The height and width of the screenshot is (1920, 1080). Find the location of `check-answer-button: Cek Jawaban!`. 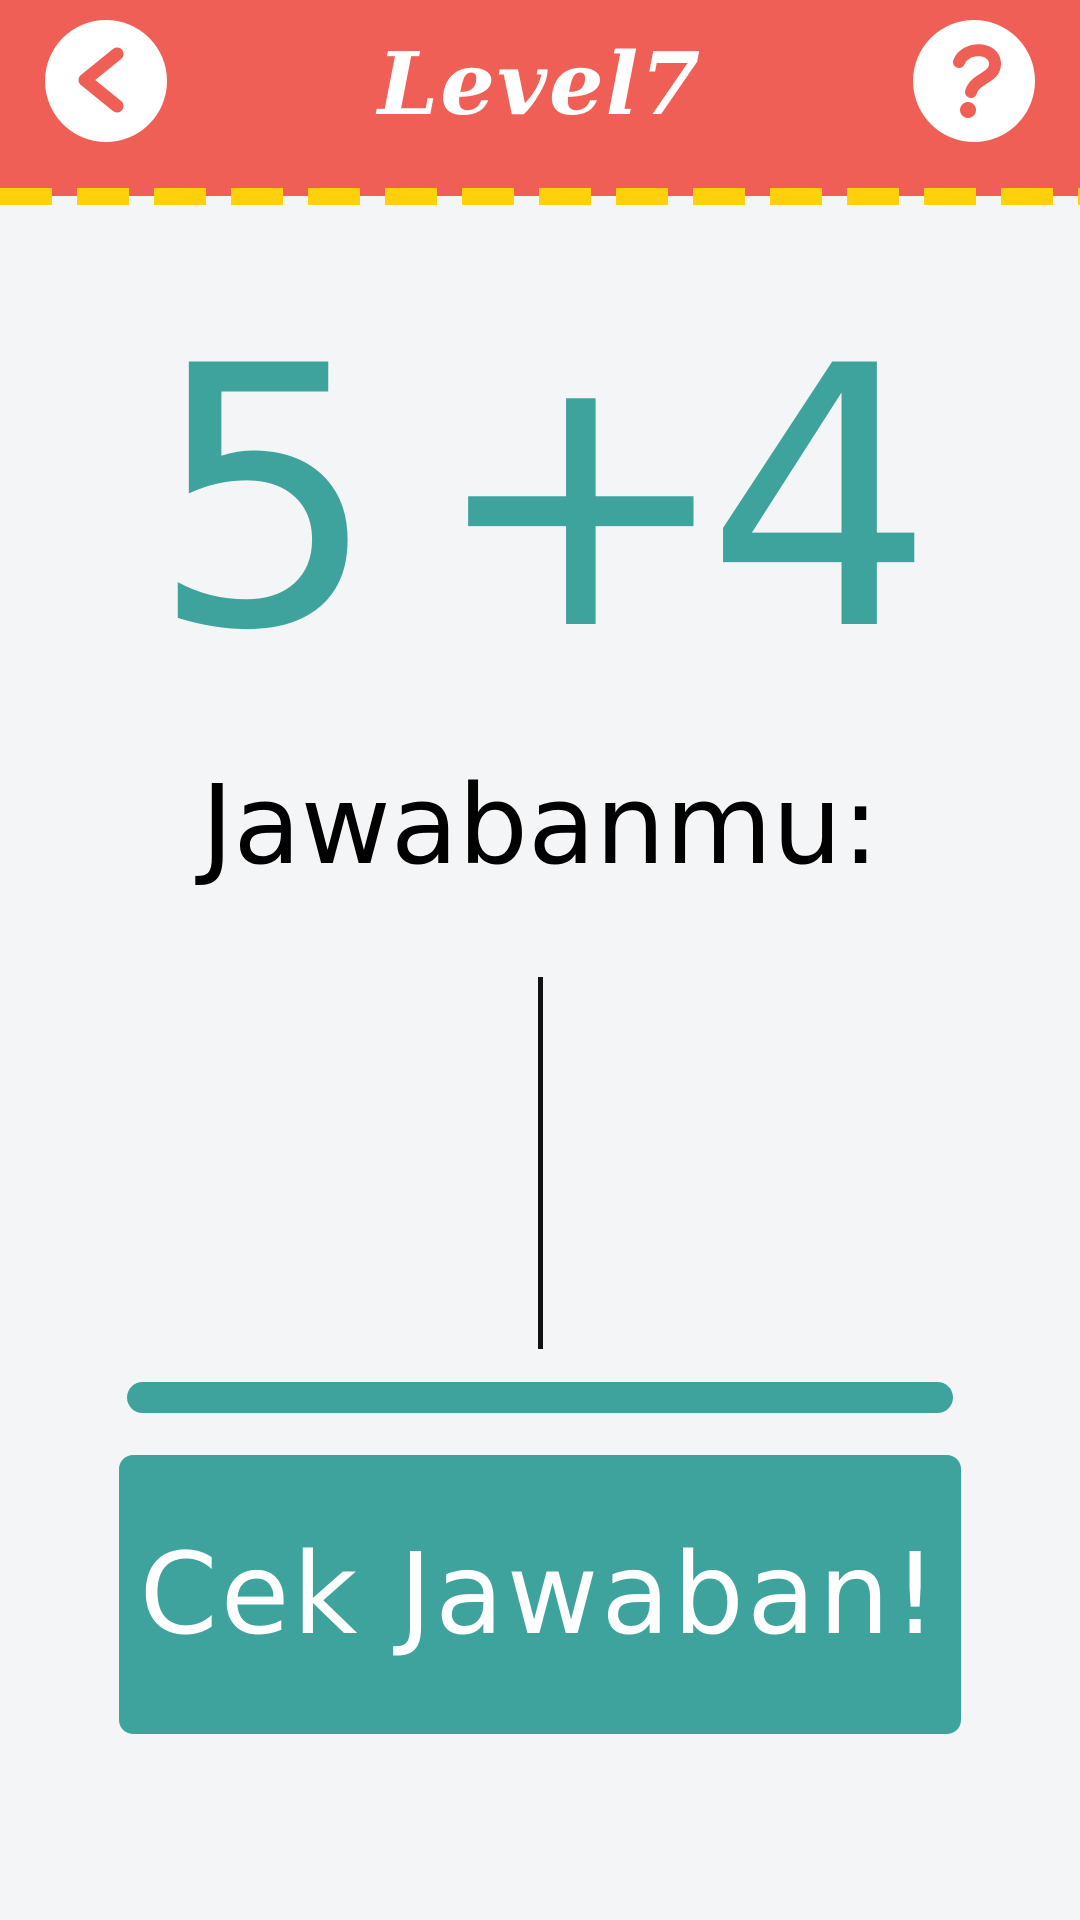

check-answer-button: Cek Jawaban! is located at coordinates (540, 1594).